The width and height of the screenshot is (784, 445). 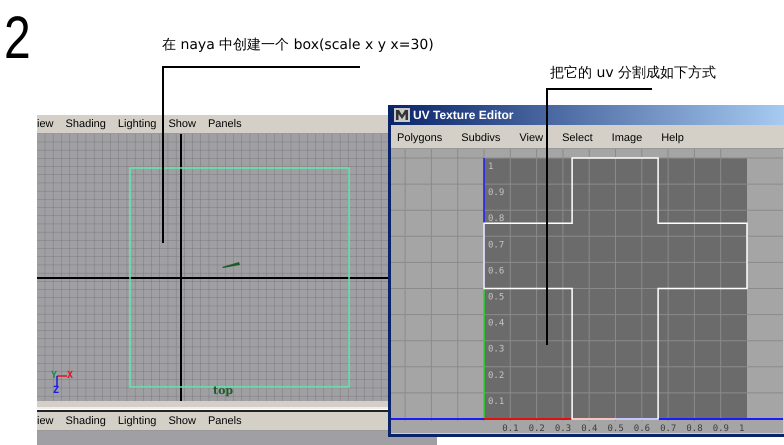 What do you see at coordinates (694, 428) in the screenshot?
I see `u-axis-label: 0.8` at bounding box center [694, 428].